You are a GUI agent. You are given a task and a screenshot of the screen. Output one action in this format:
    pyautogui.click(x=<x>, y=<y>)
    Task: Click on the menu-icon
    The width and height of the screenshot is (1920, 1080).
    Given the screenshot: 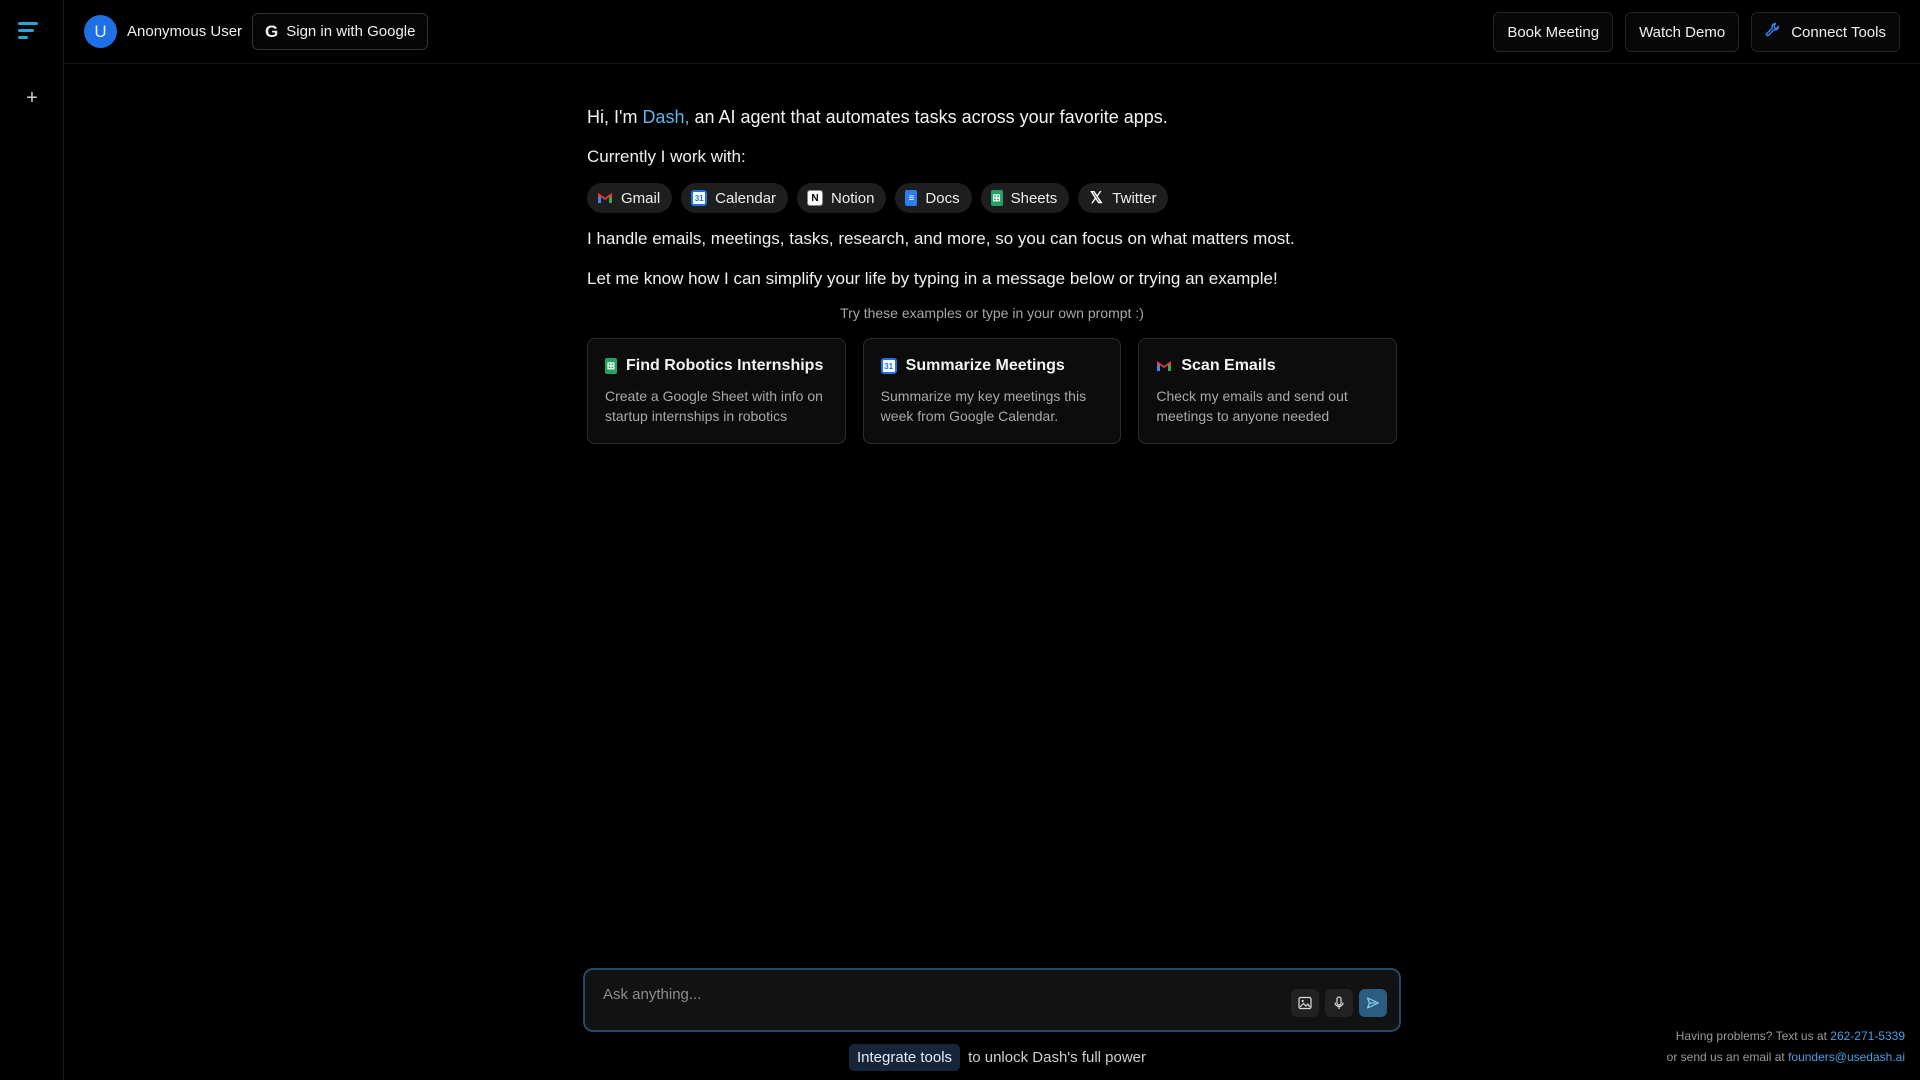 What is the action you would take?
    pyautogui.click(x=32, y=32)
    